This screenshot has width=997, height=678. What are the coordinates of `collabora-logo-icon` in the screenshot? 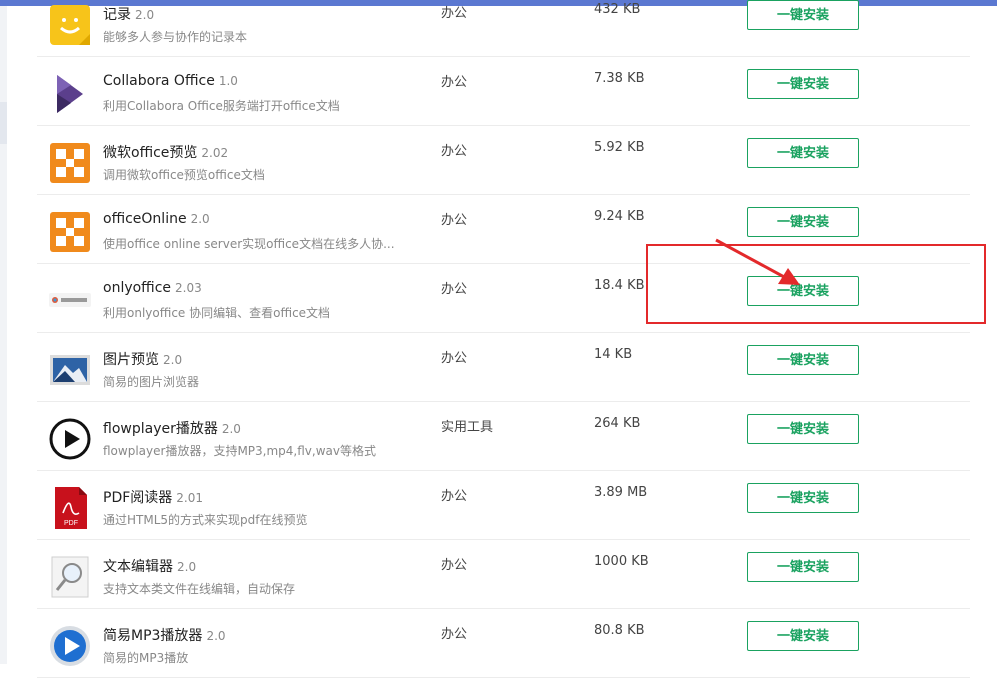 It's located at (70, 94).